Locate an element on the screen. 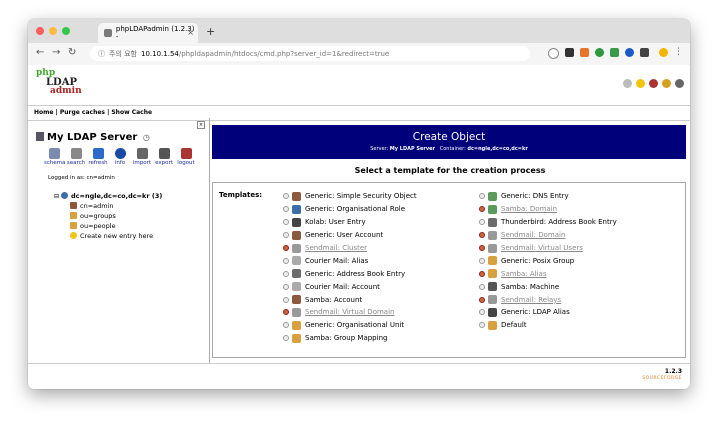 The image size is (720, 429). template-option: Generic: User Account is located at coordinates (350, 235).